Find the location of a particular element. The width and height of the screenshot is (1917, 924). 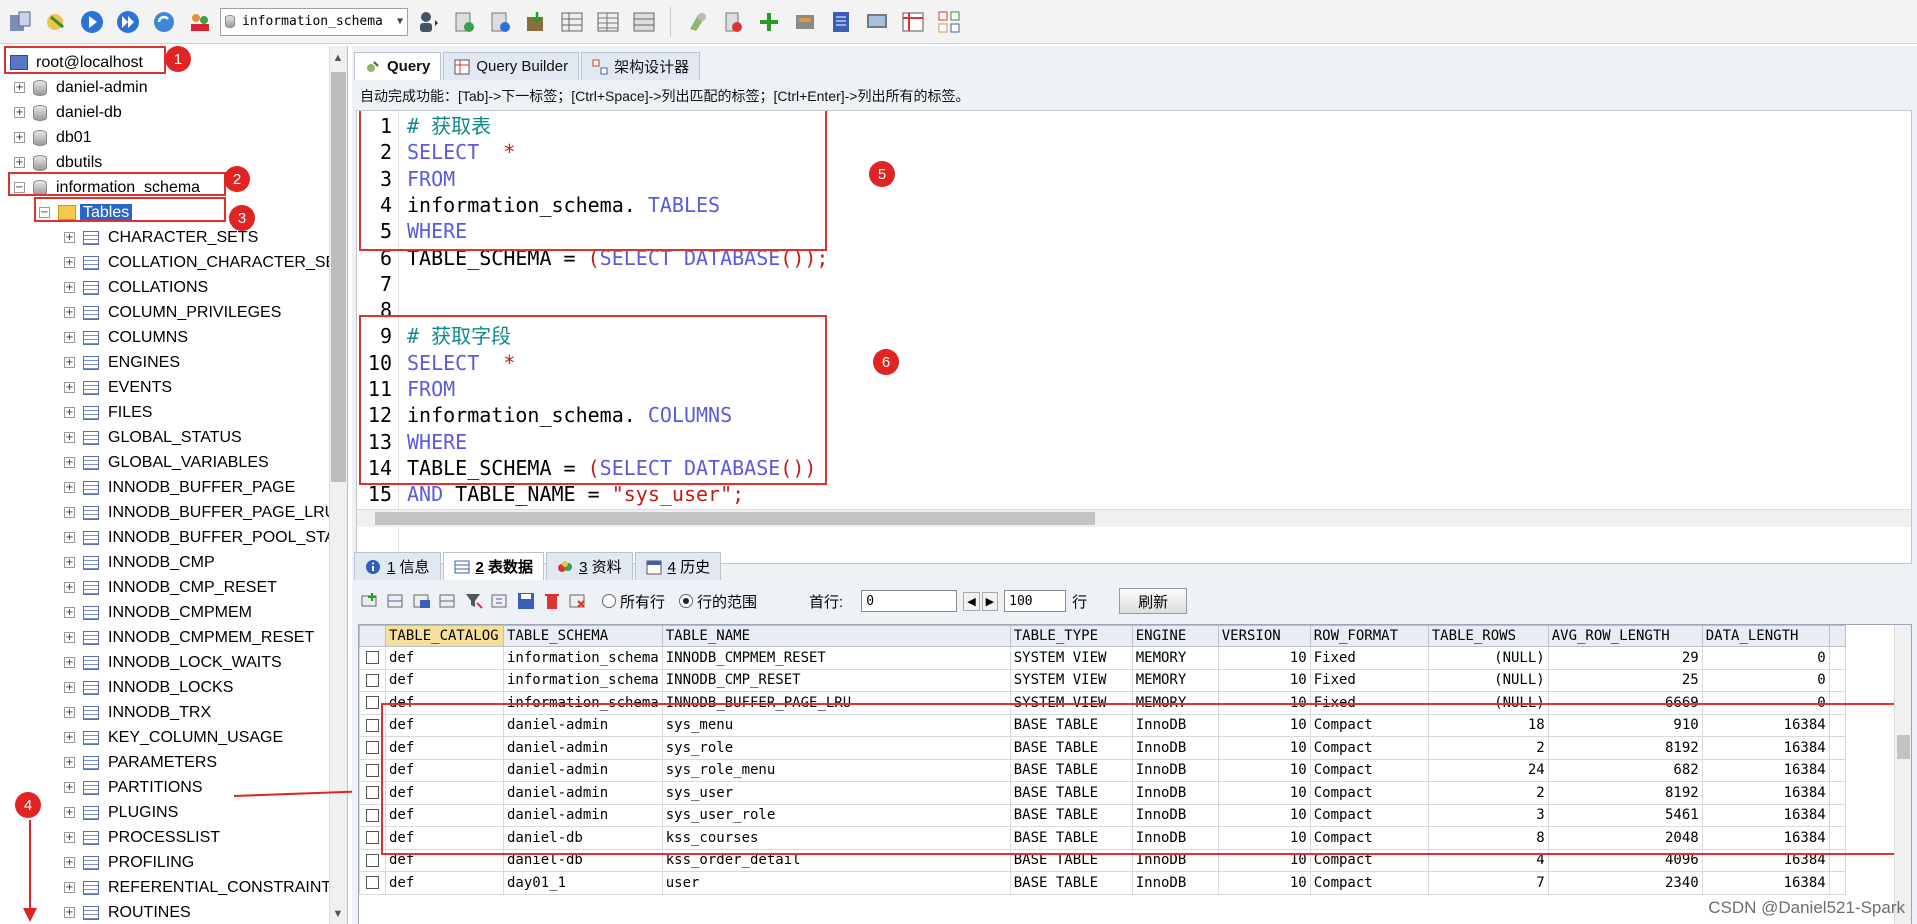

table-cell: daniel-db is located at coordinates (583, 838).